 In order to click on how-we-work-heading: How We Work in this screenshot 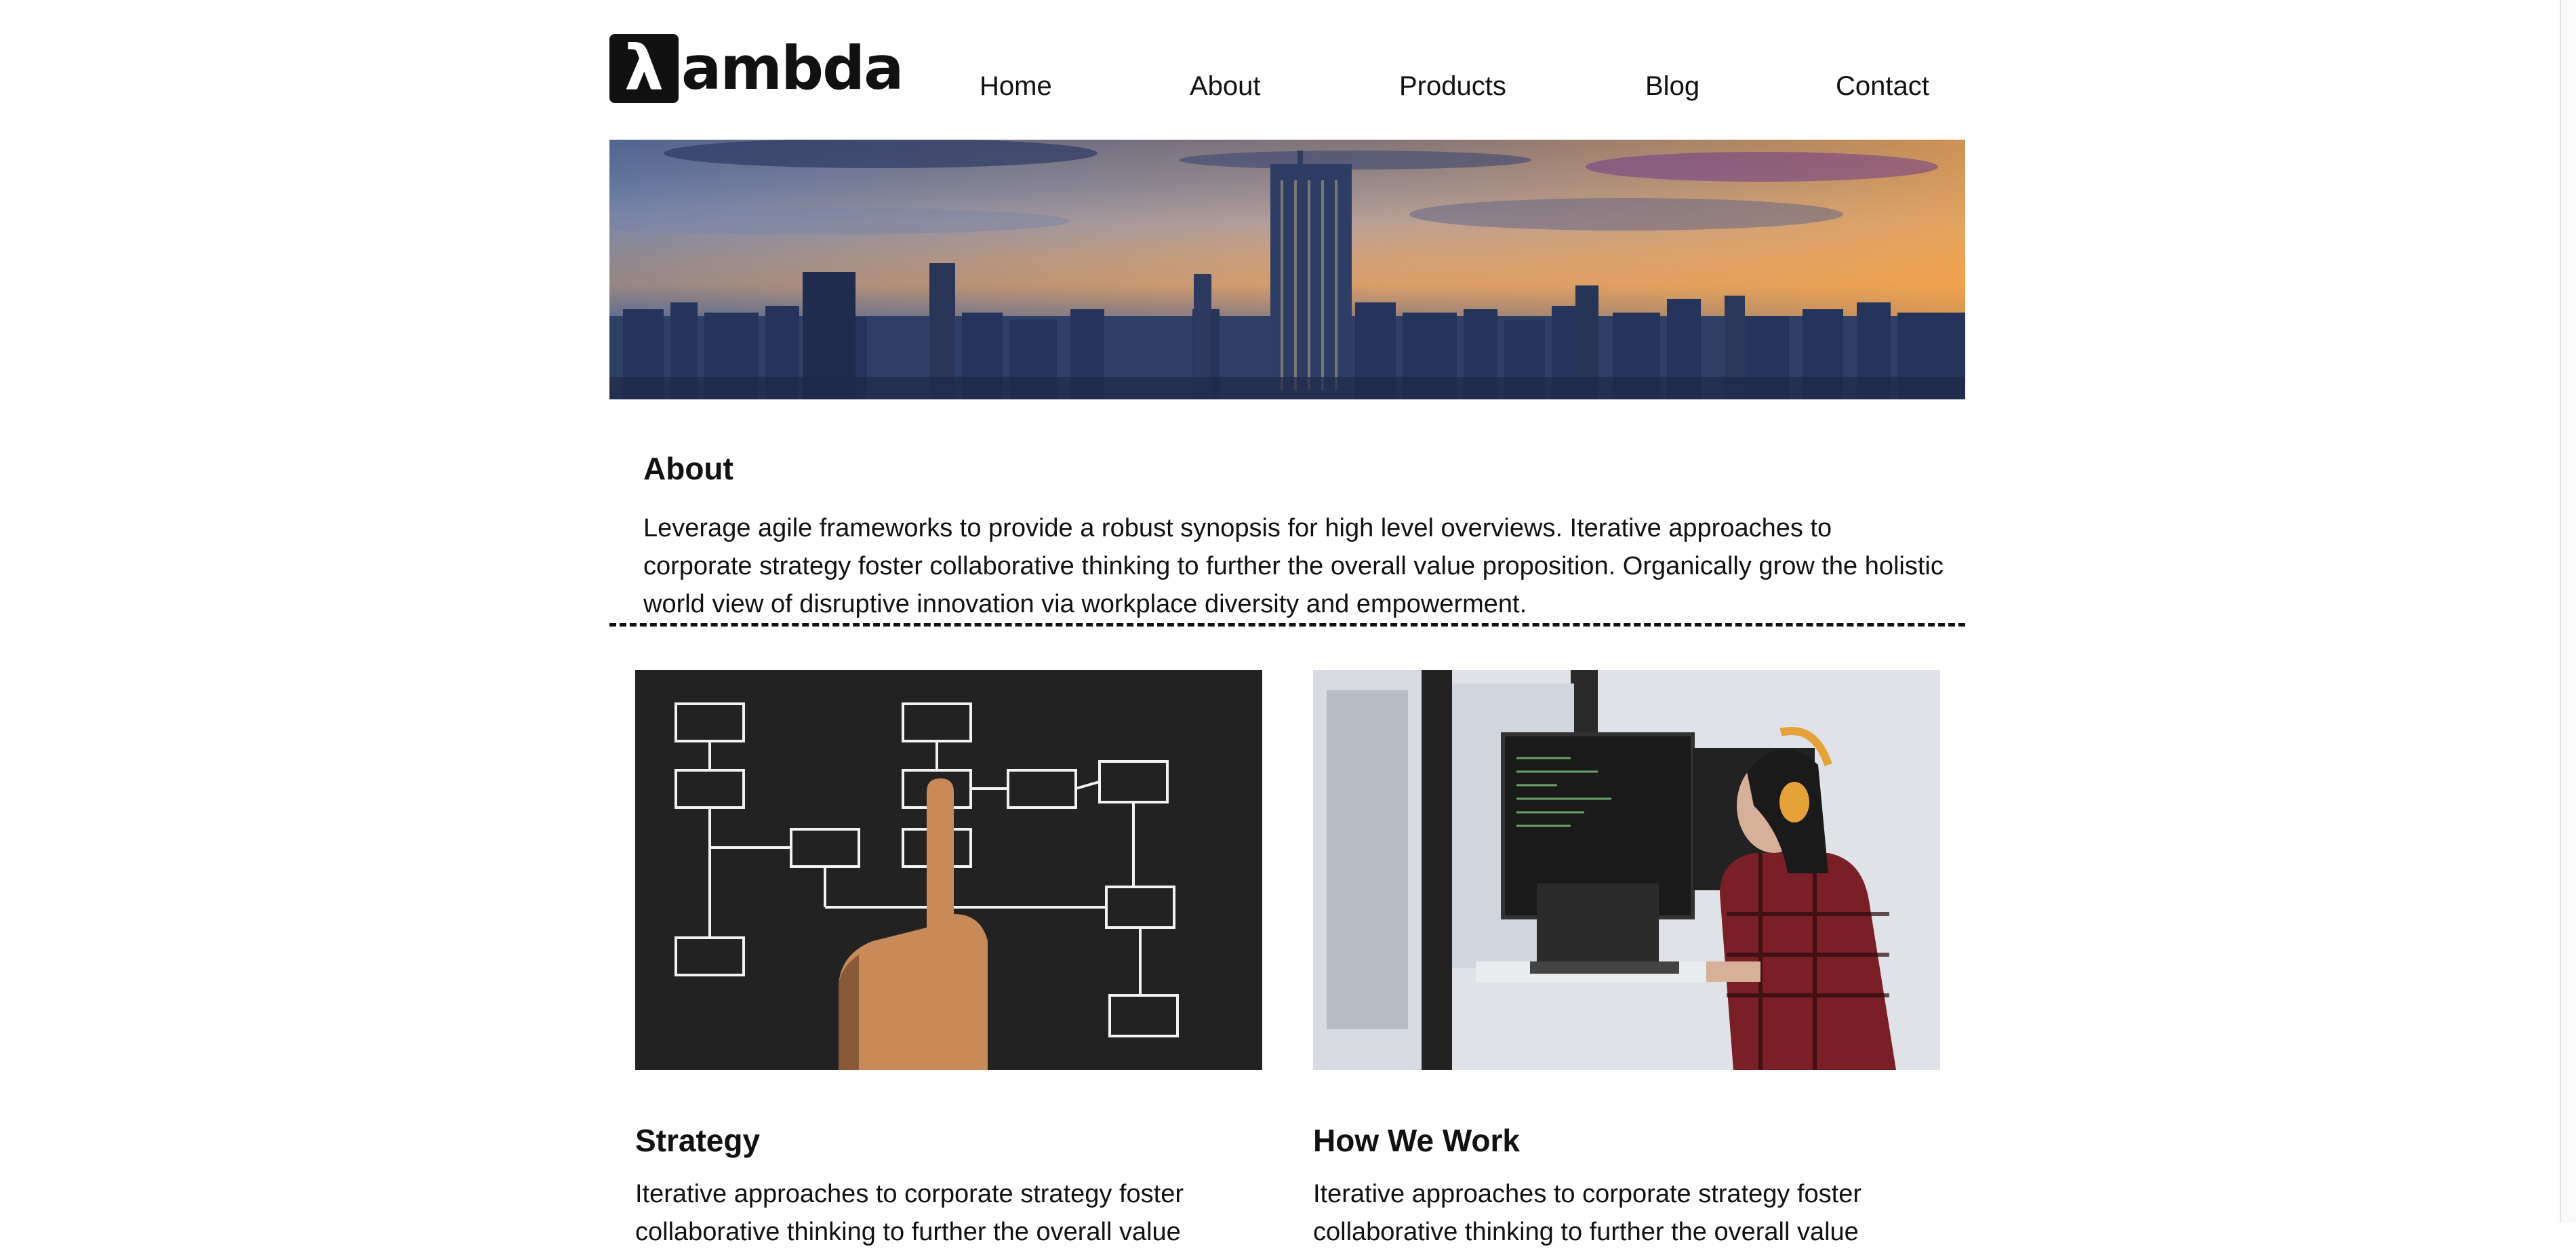, I will do `click(1416, 1140)`.